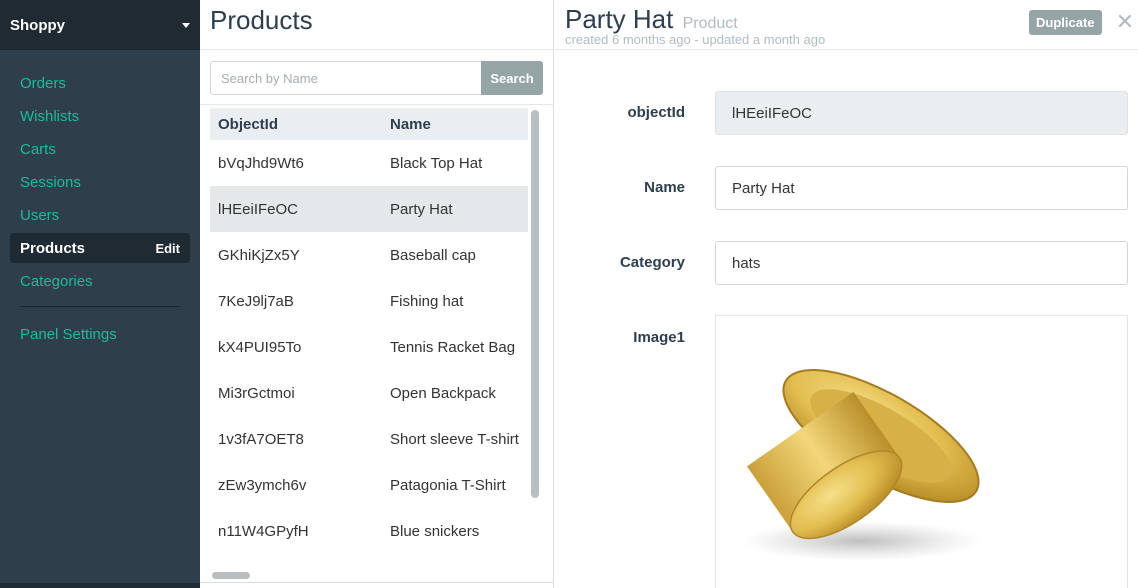 This screenshot has width=1138, height=588. I want to click on sidebar-item-label: Products, so click(53, 248).